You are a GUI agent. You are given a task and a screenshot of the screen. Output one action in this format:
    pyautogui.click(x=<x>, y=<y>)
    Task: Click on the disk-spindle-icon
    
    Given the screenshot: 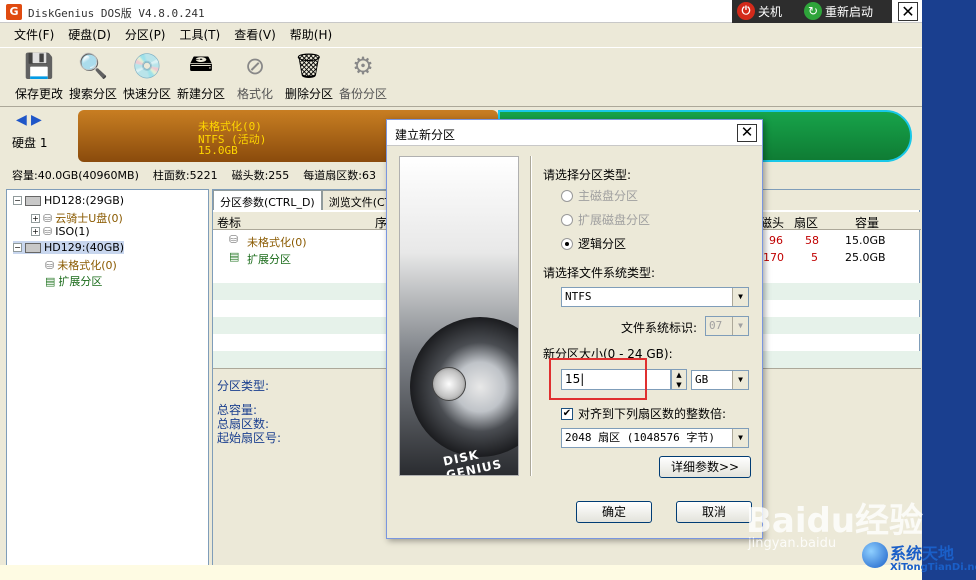 What is the action you would take?
    pyautogui.click(x=449, y=384)
    